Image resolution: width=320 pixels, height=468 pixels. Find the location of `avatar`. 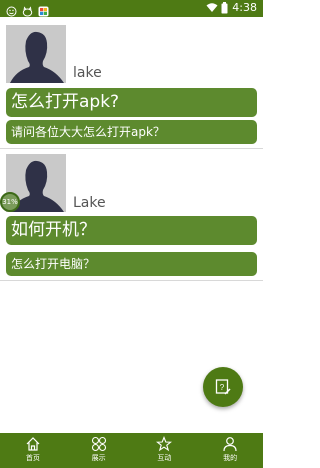

avatar is located at coordinates (36, 54).